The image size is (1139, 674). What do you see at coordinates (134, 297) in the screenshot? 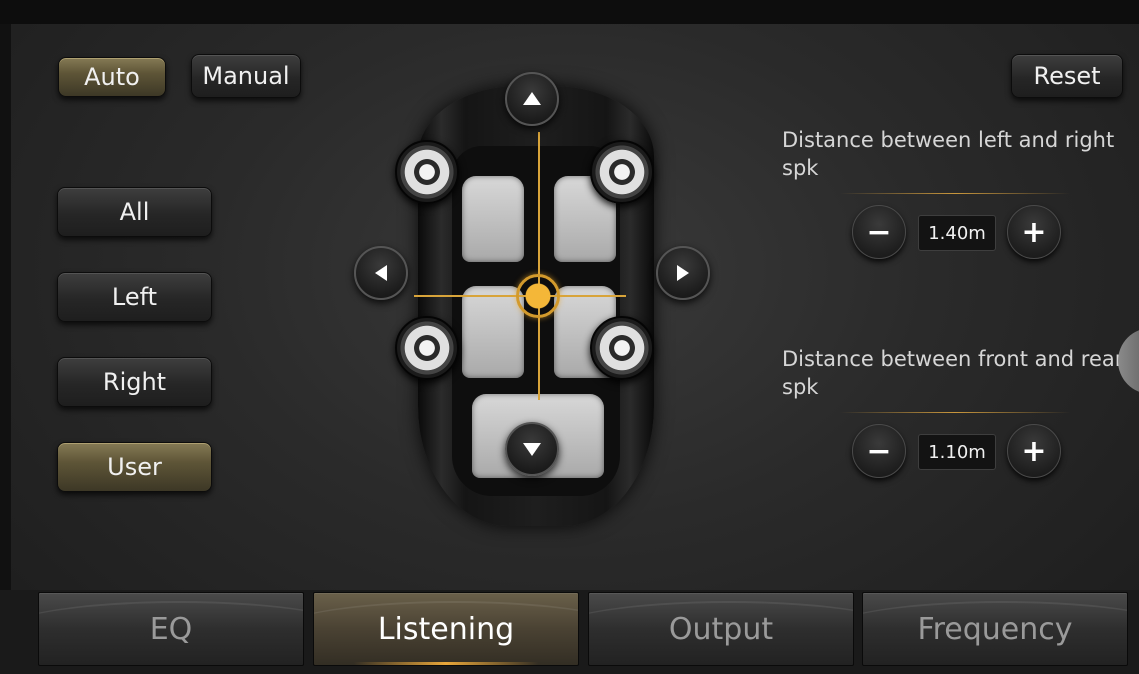
I see `preset-left-button: Left` at bounding box center [134, 297].